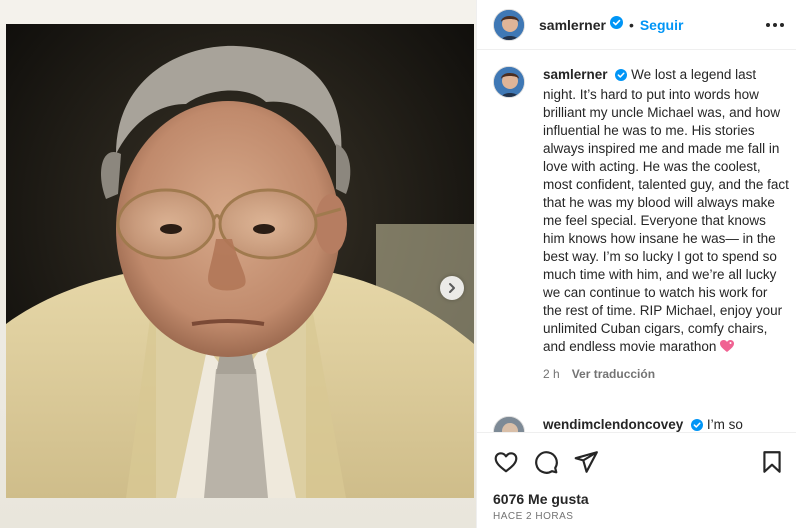 The width and height of the screenshot is (796, 528). Describe the element at coordinates (613, 374) in the screenshot. I see `see-translation-link: Ver traducción` at that location.